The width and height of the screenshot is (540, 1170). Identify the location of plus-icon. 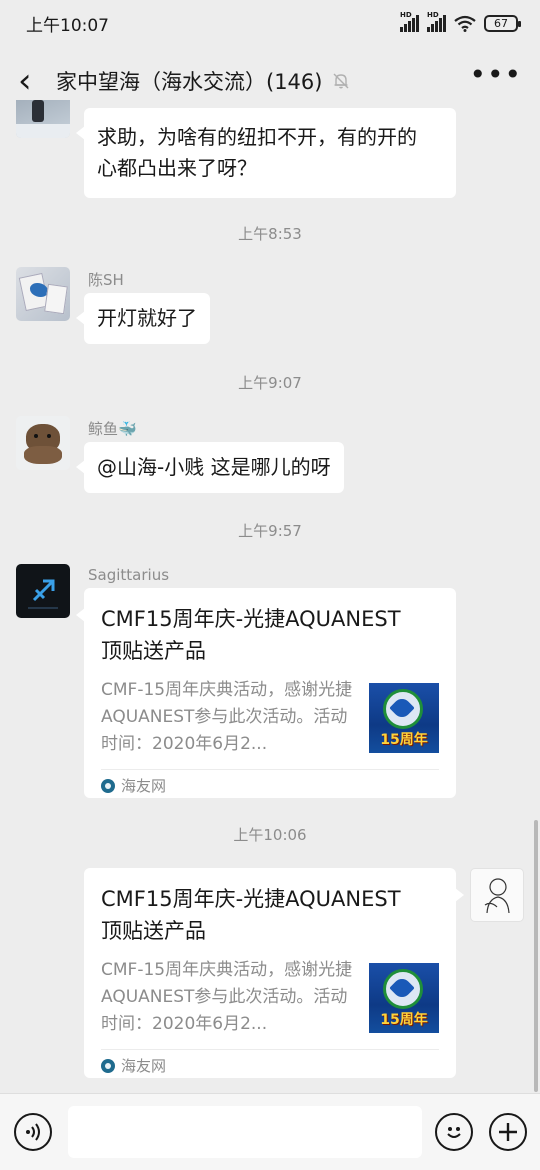
(508, 1132).